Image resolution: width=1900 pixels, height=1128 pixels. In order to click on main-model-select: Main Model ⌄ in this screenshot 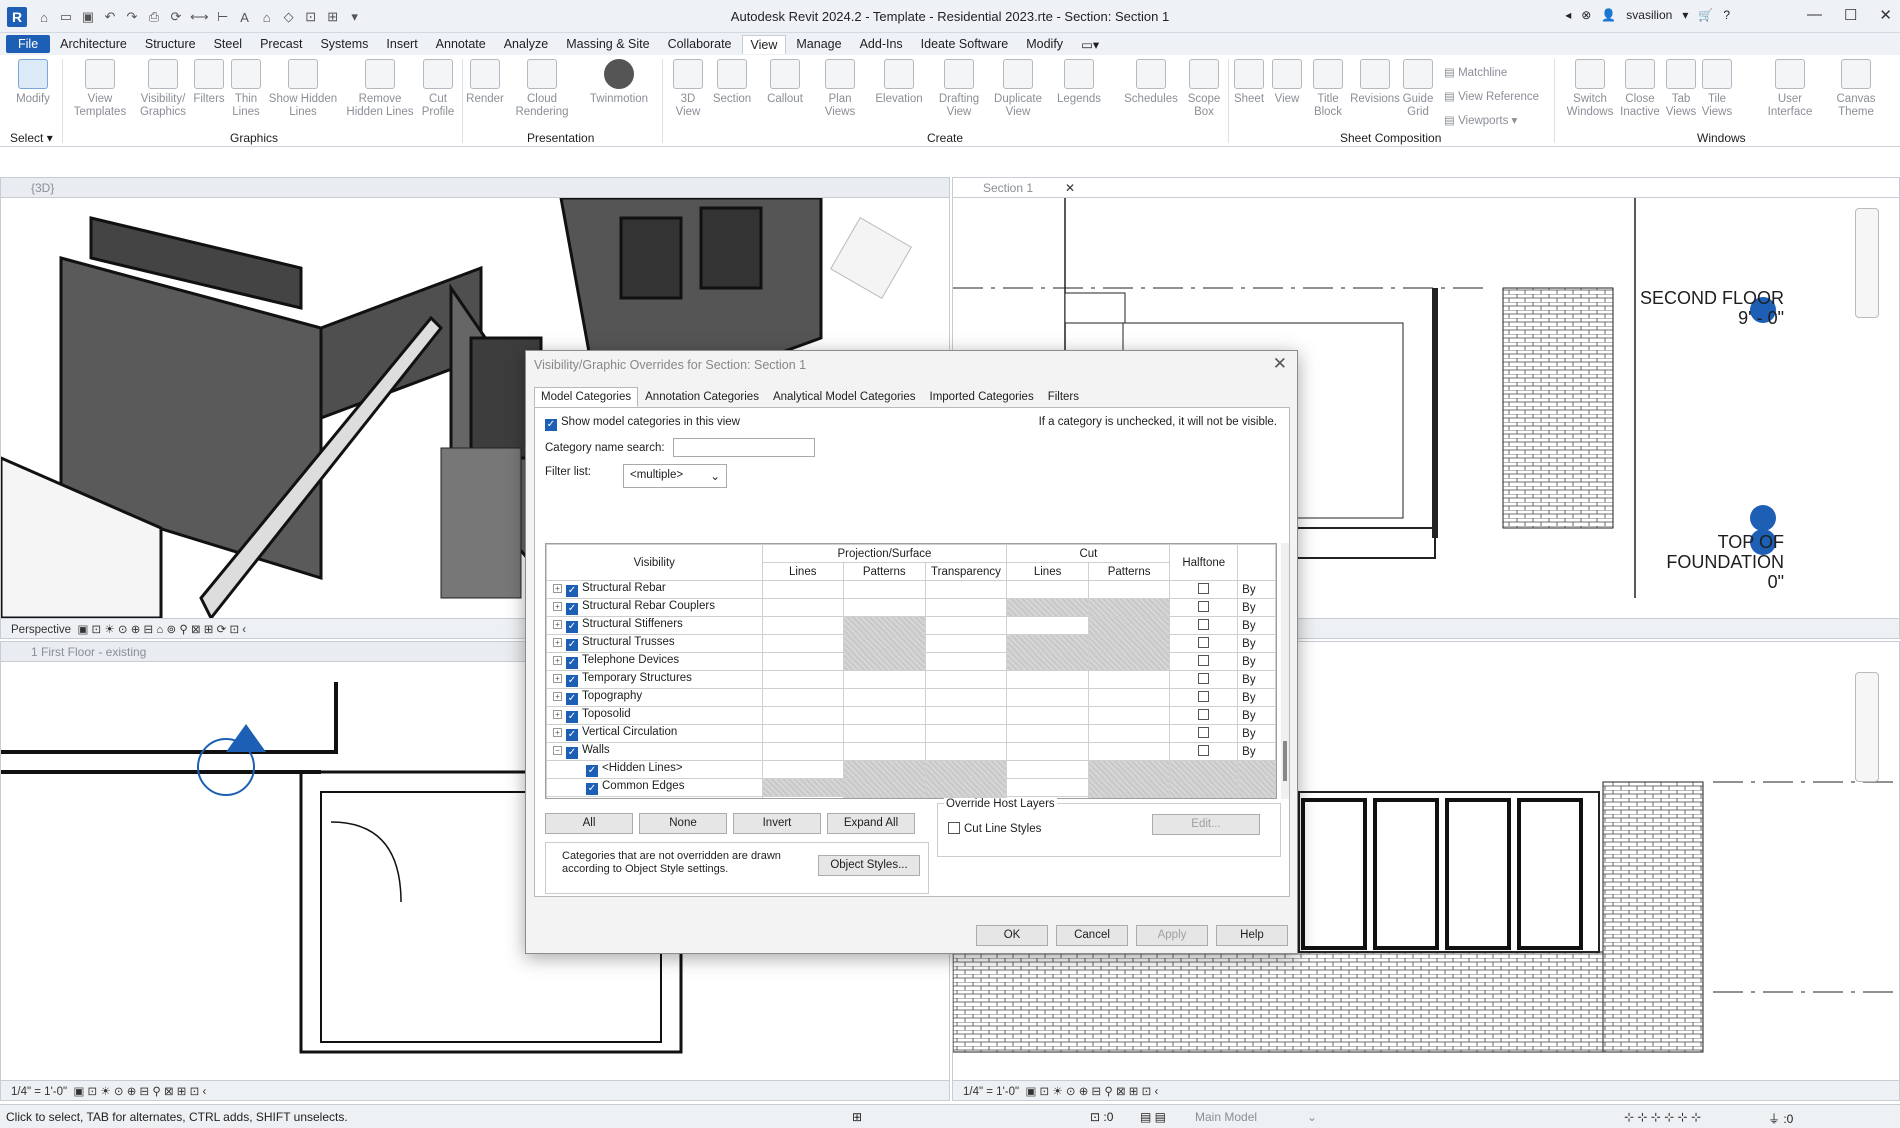, I will do `click(1256, 1117)`.